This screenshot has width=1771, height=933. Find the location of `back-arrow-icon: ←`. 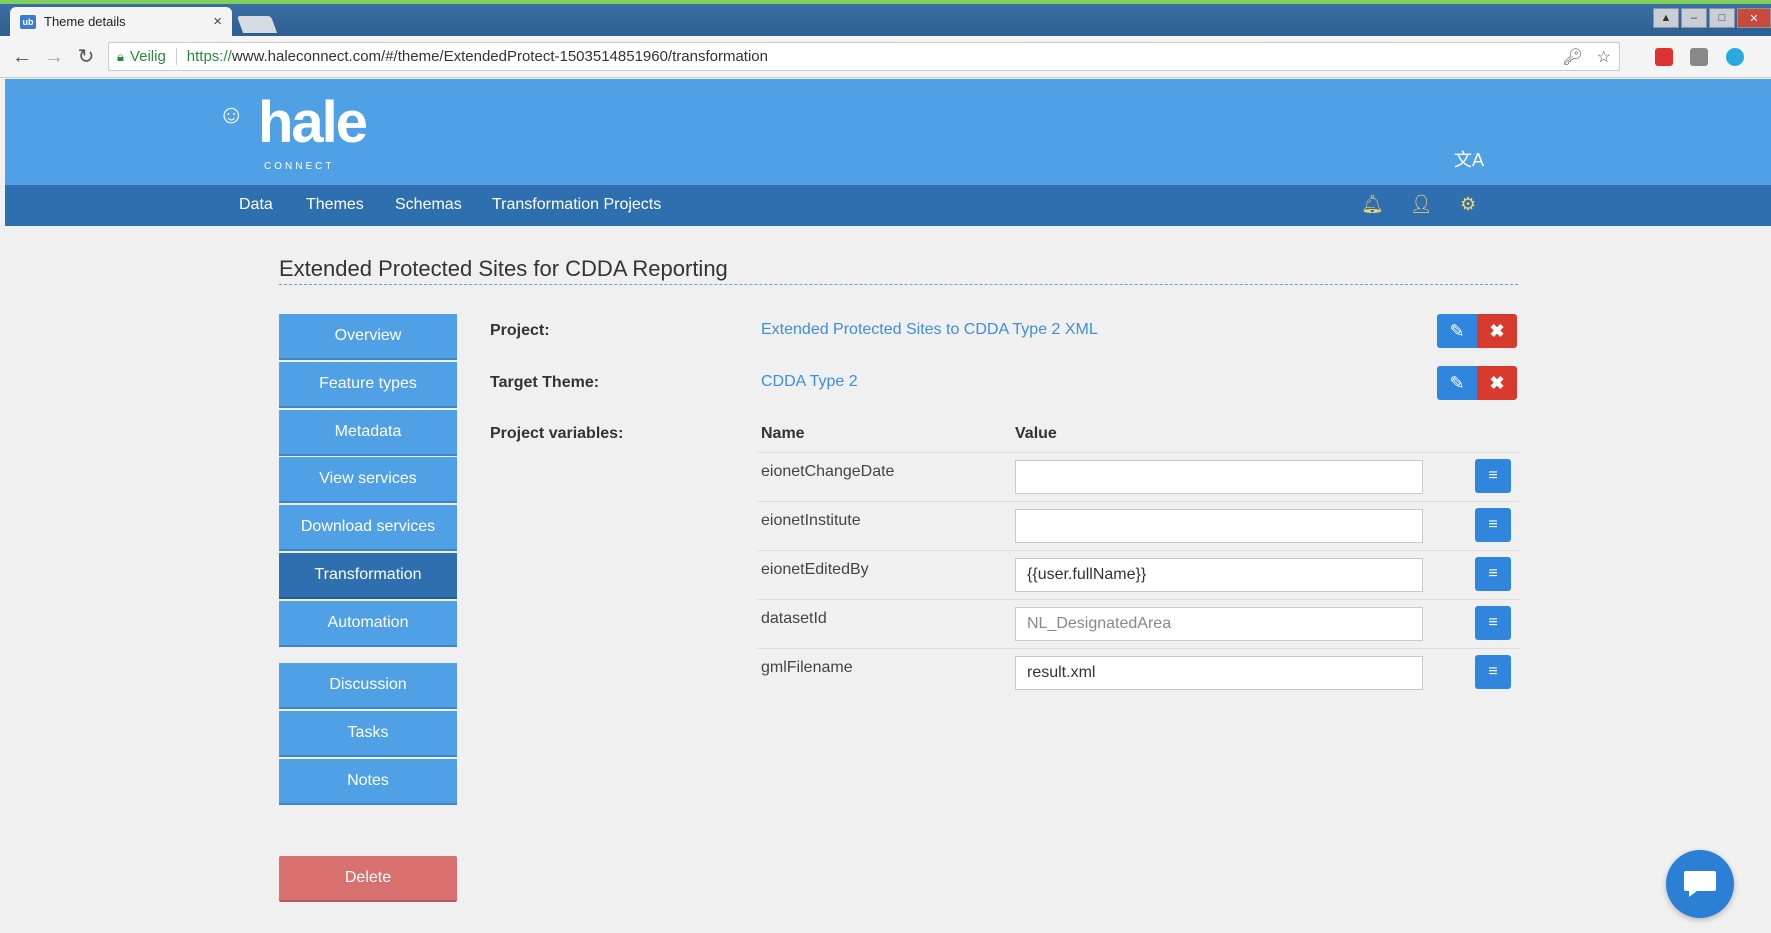

back-arrow-icon: ← is located at coordinates (22, 57).